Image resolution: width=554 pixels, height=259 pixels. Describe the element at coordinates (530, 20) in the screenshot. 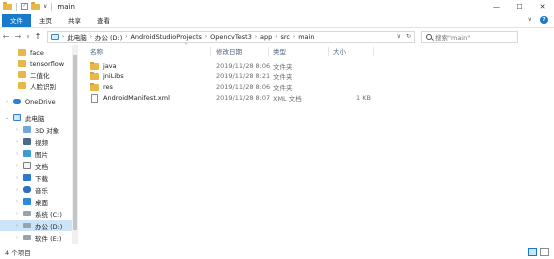

I see `expand-ribbon-icon: ∨` at that location.